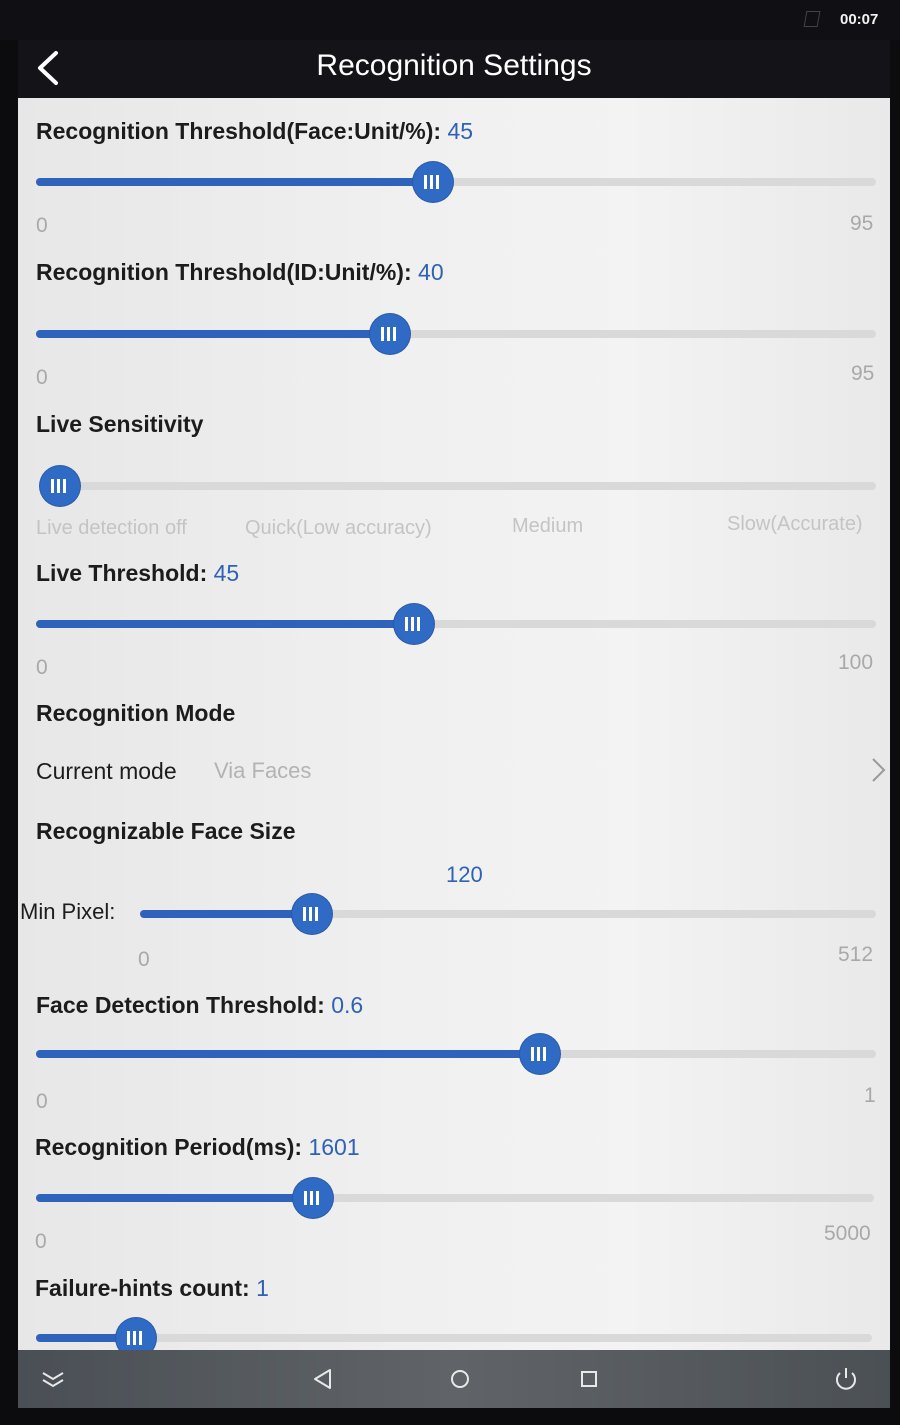  What do you see at coordinates (547, 526) in the screenshot?
I see `live-option-medium: Medium` at bounding box center [547, 526].